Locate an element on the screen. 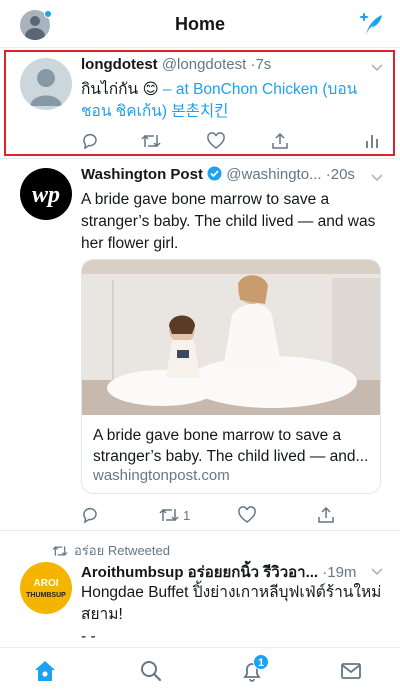 The image size is (400, 695). like-button is located at coordinates (247, 515).